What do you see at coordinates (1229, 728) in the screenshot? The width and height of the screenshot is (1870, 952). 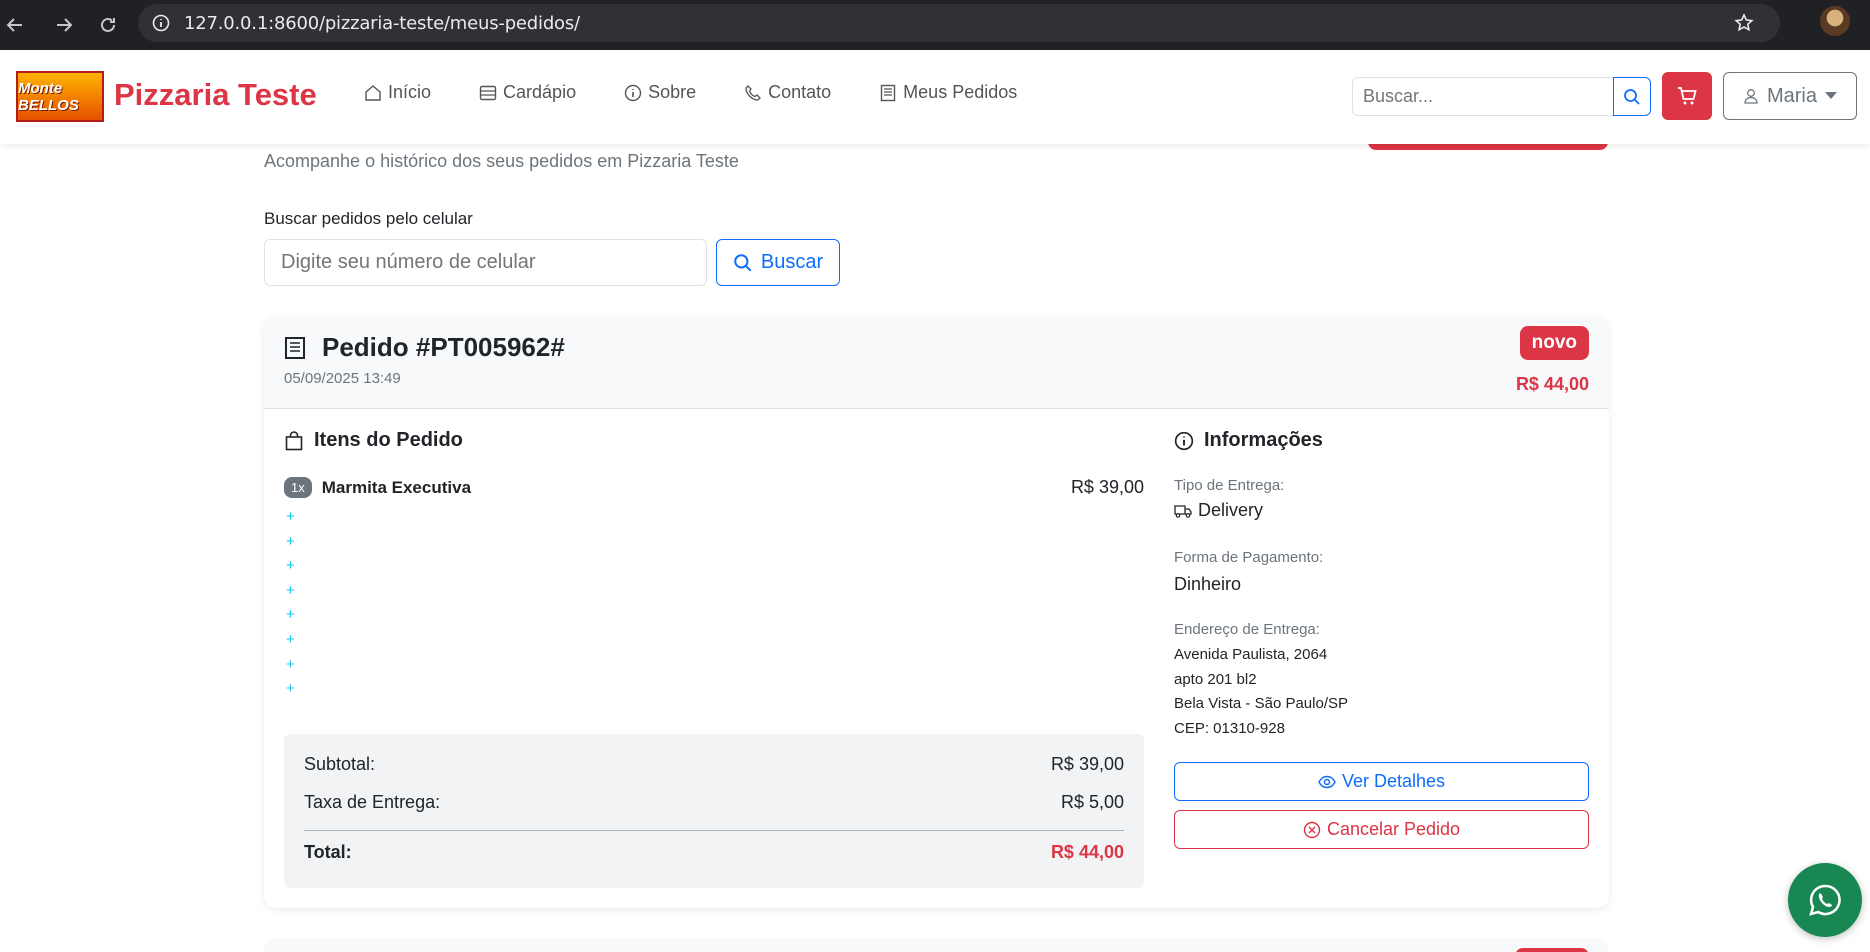 I see `address-line: CEP: 01310-928` at bounding box center [1229, 728].